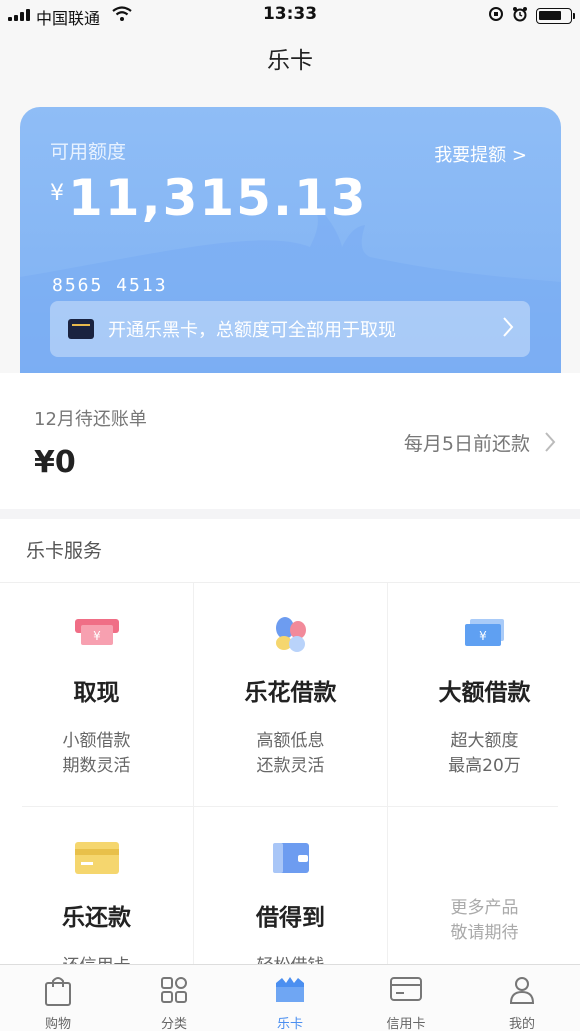 This screenshot has height=1031, width=580. I want to click on card-number: 8565 4513, so click(110, 285).